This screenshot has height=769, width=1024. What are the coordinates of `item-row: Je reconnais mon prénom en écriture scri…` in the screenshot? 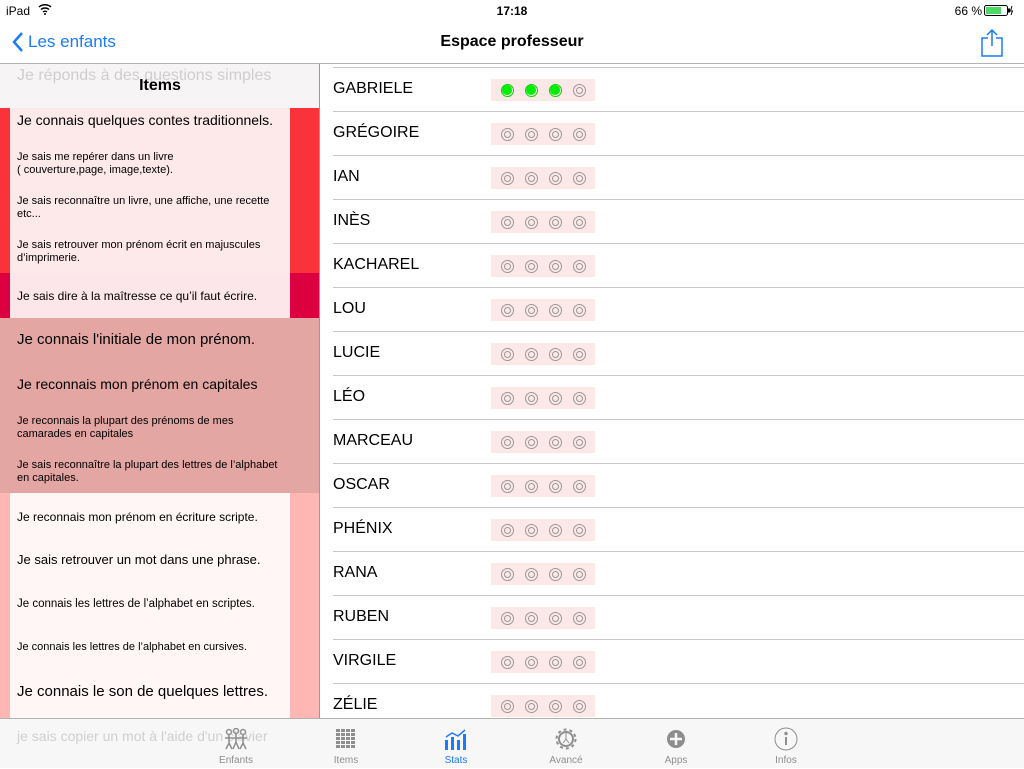 It's located at (152, 517).